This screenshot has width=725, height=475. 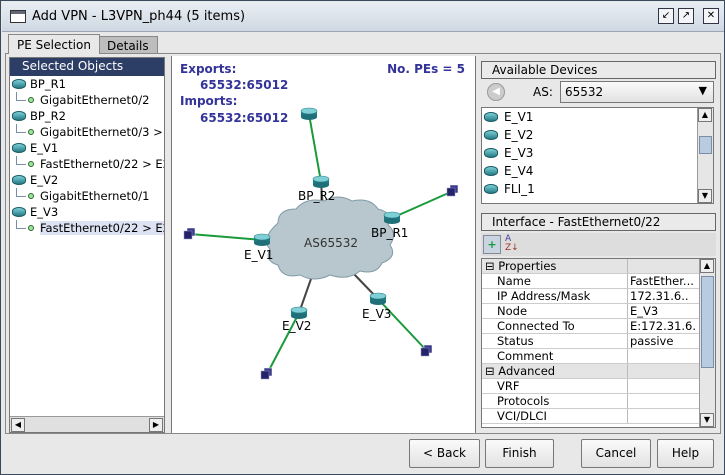 What do you see at coordinates (662, 341) in the screenshot?
I see `property-value: passive` at bounding box center [662, 341].